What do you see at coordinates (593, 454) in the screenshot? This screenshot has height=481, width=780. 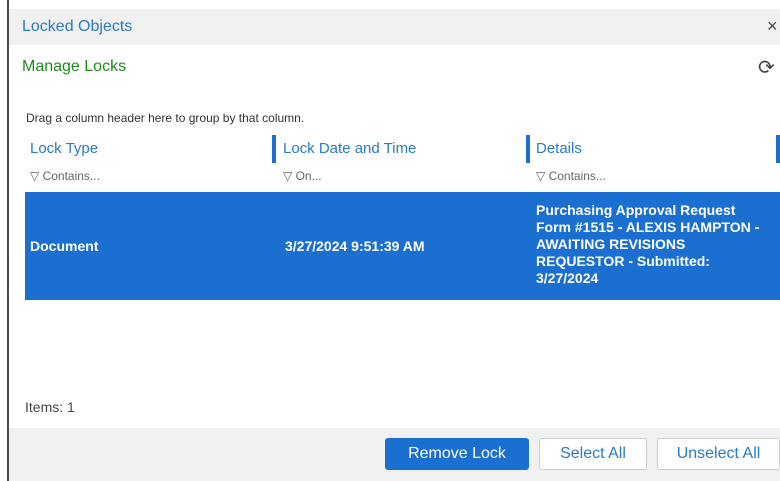 I see `select-all-button: Select All` at bounding box center [593, 454].